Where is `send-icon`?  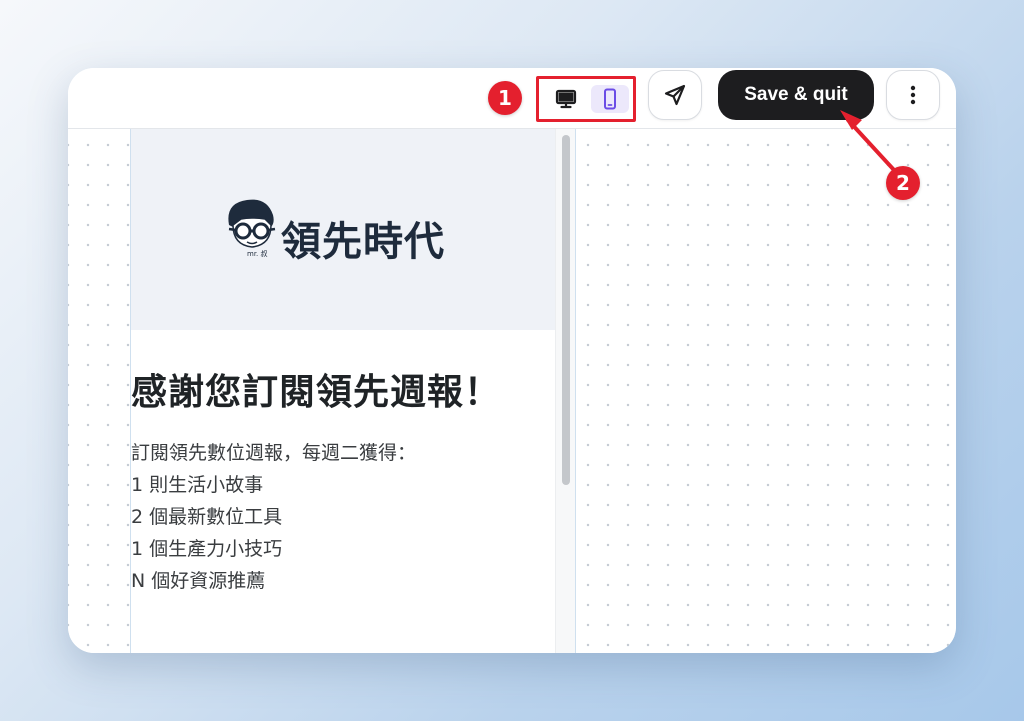 send-icon is located at coordinates (675, 95).